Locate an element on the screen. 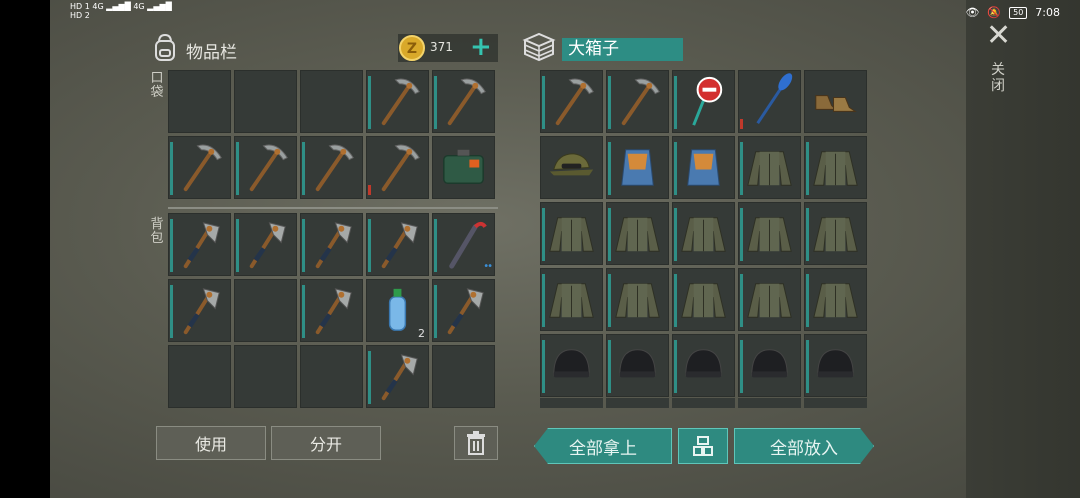 The height and width of the screenshot is (498, 1080). put-all-button: 全部放入 is located at coordinates (804, 446).